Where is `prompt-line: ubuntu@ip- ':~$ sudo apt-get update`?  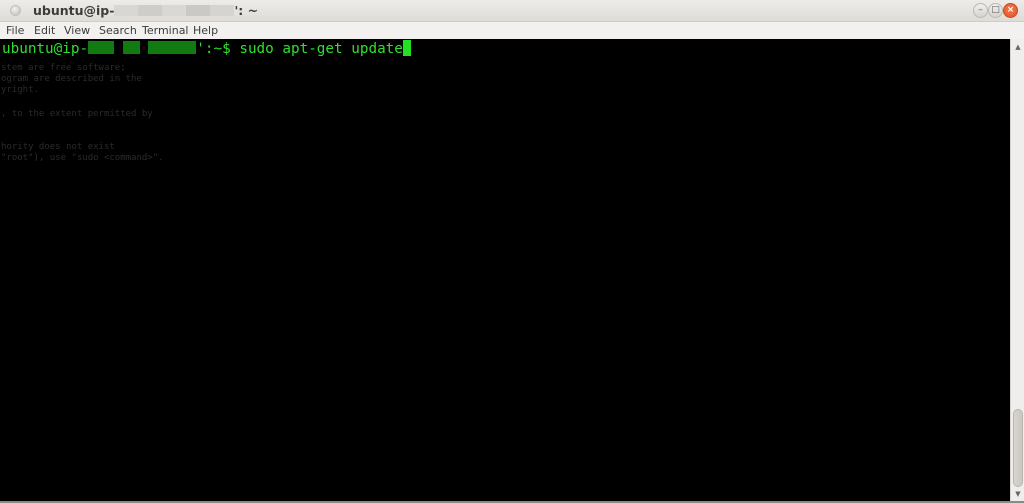 prompt-line: ubuntu@ip- ':~$ sudo apt-get update is located at coordinates (206, 49).